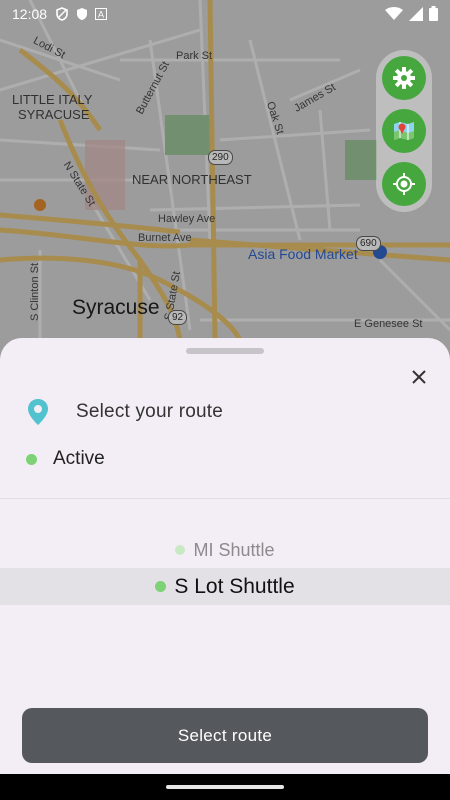 This screenshot has height=800, width=450. What do you see at coordinates (79, 458) in the screenshot?
I see `status-label: Active` at bounding box center [79, 458].